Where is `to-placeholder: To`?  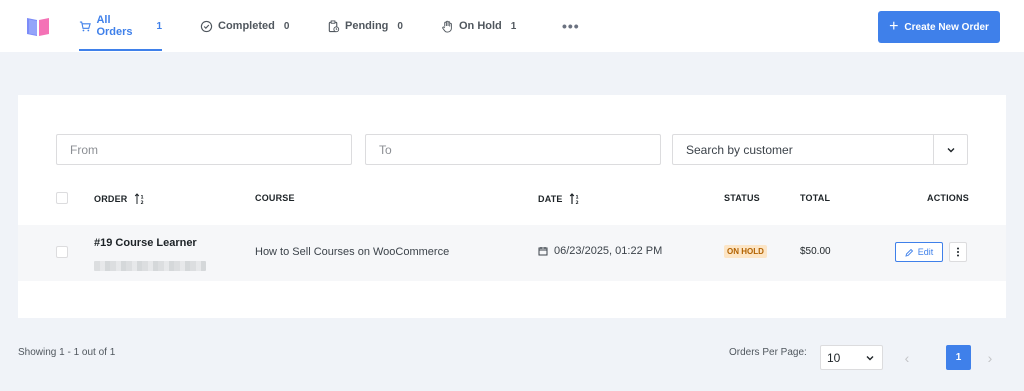 to-placeholder: To is located at coordinates (385, 149).